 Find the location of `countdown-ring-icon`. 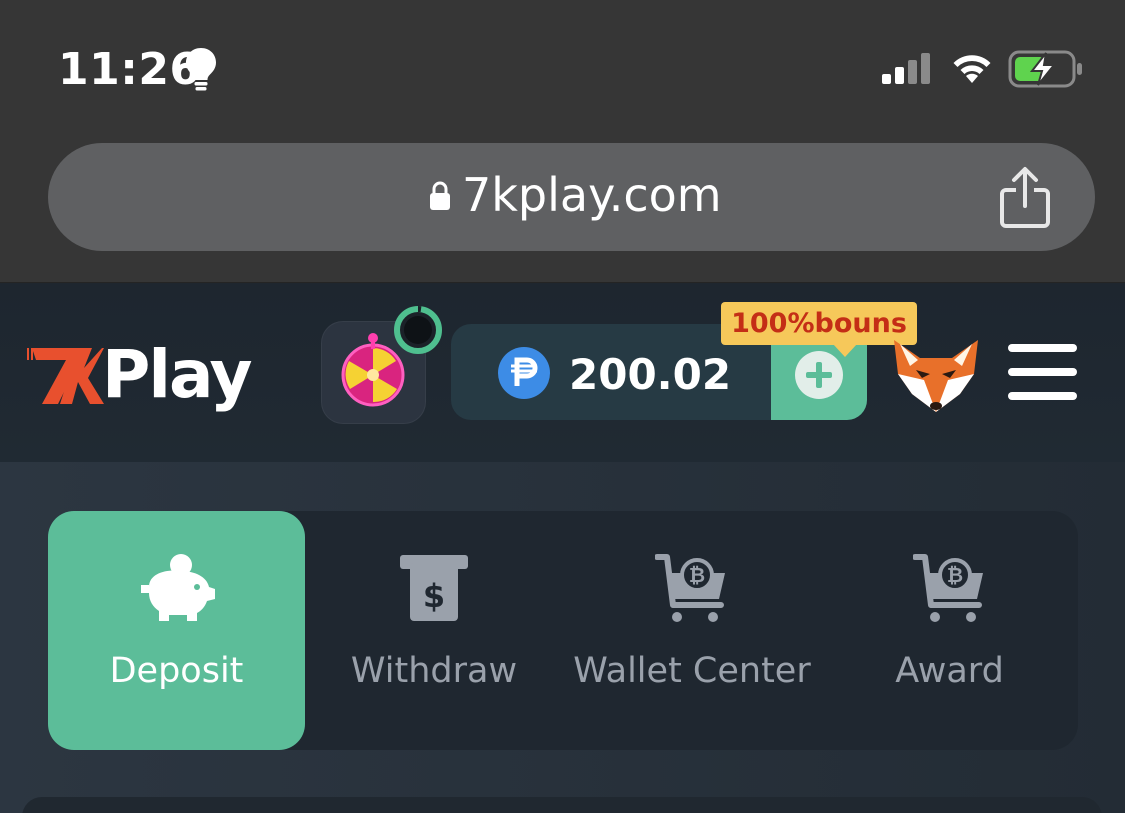

countdown-ring-icon is located at coordinates (418, 332).